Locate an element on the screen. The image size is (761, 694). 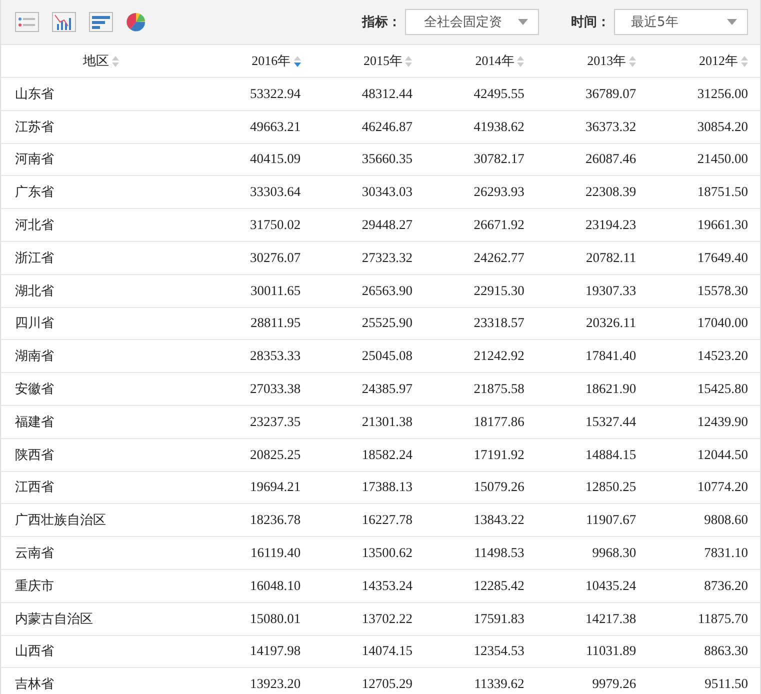
table-cell-text: 江苏省 is located at coordinates (34, 127).